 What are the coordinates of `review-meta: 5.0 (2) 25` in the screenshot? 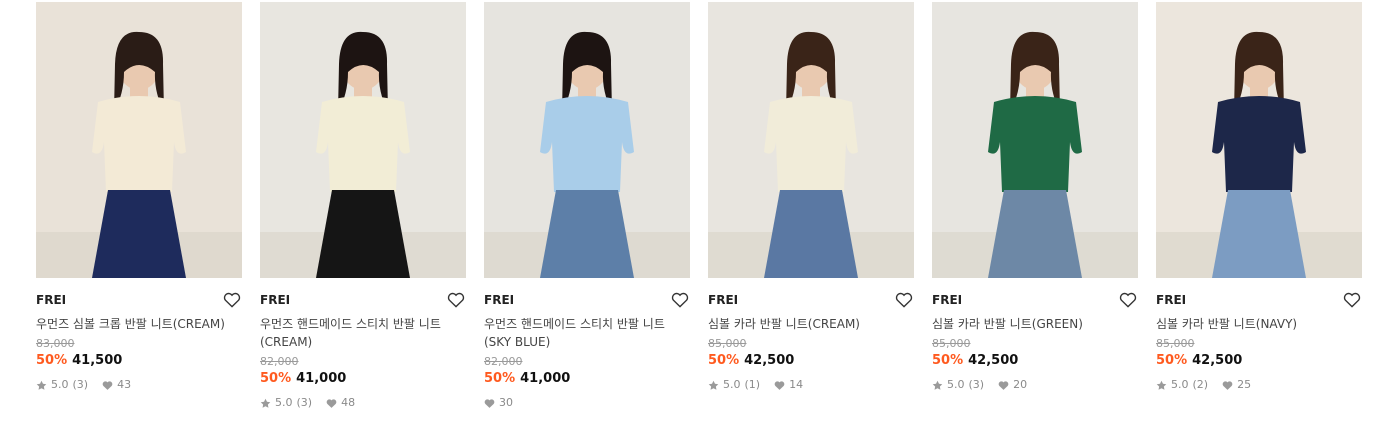 It's located at (1259, 385).